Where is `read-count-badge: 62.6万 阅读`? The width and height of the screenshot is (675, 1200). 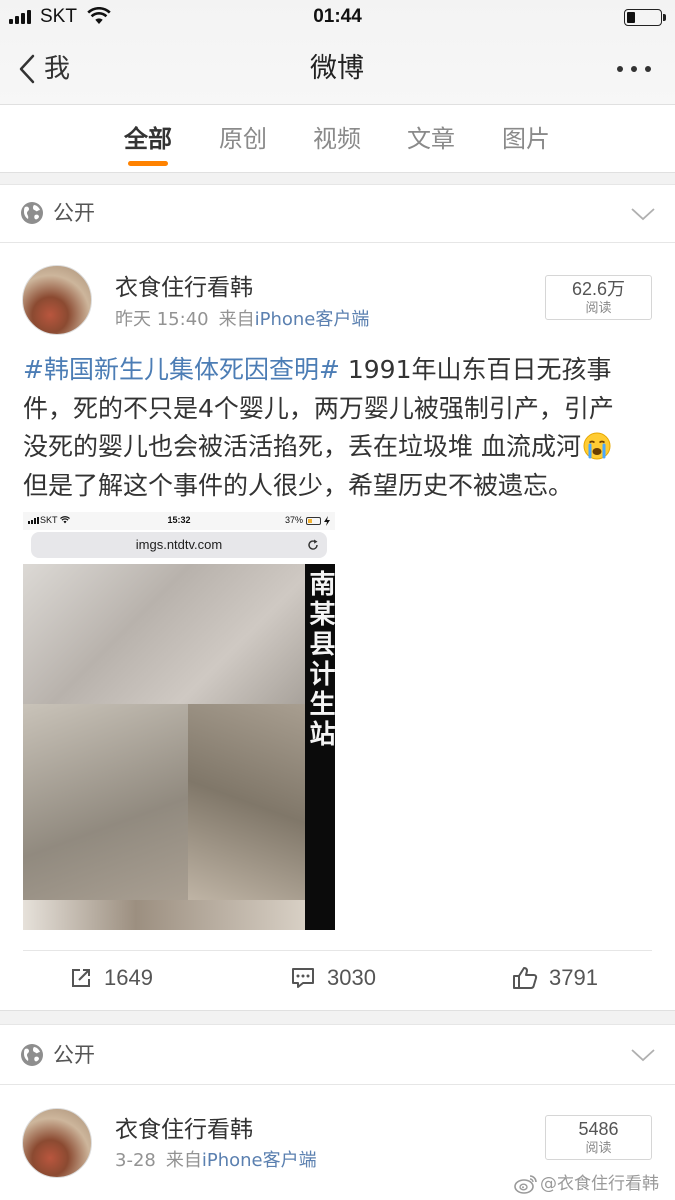 read-count-badge: 62.6万 阅读 is located at coordinates (598, 297).